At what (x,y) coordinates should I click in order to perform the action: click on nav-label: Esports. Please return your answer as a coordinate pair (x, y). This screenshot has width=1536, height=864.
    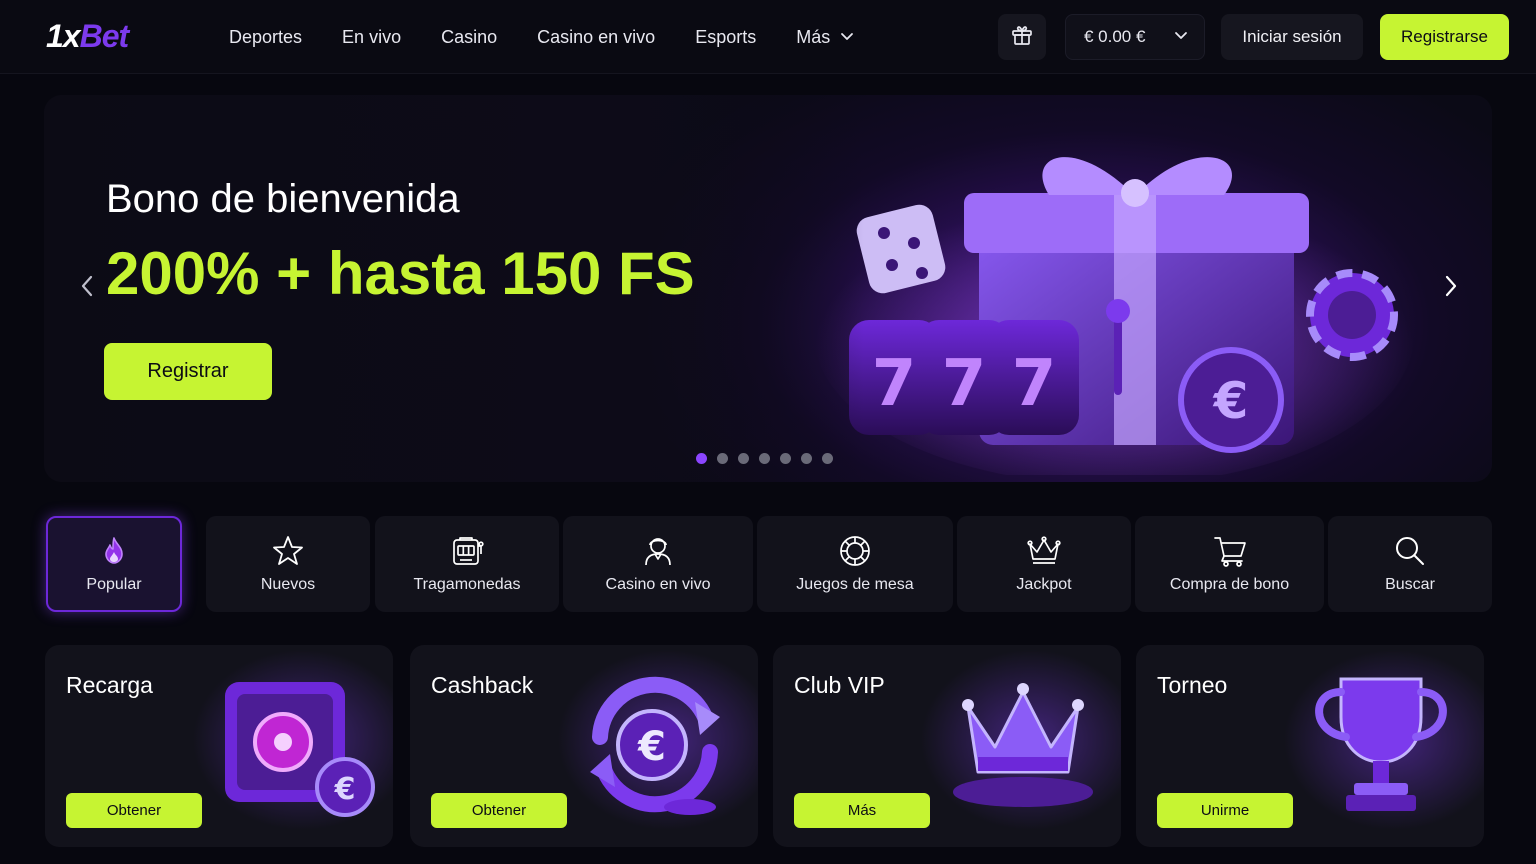
    Looking at the image, I should click on (726, 37).